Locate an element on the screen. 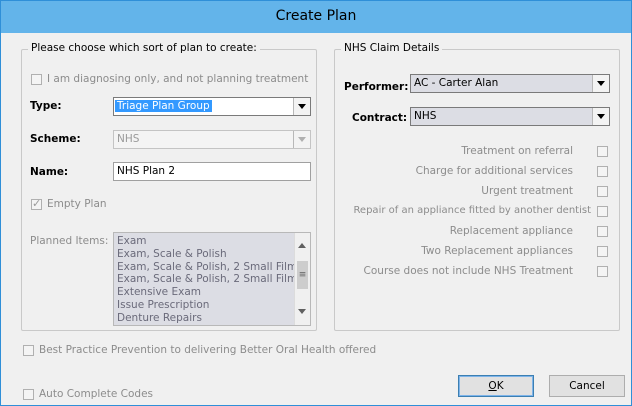 This screenshot has height=406, width=632. plan-name-input: NHS Plan 2 is located at coordinates (212, 171).